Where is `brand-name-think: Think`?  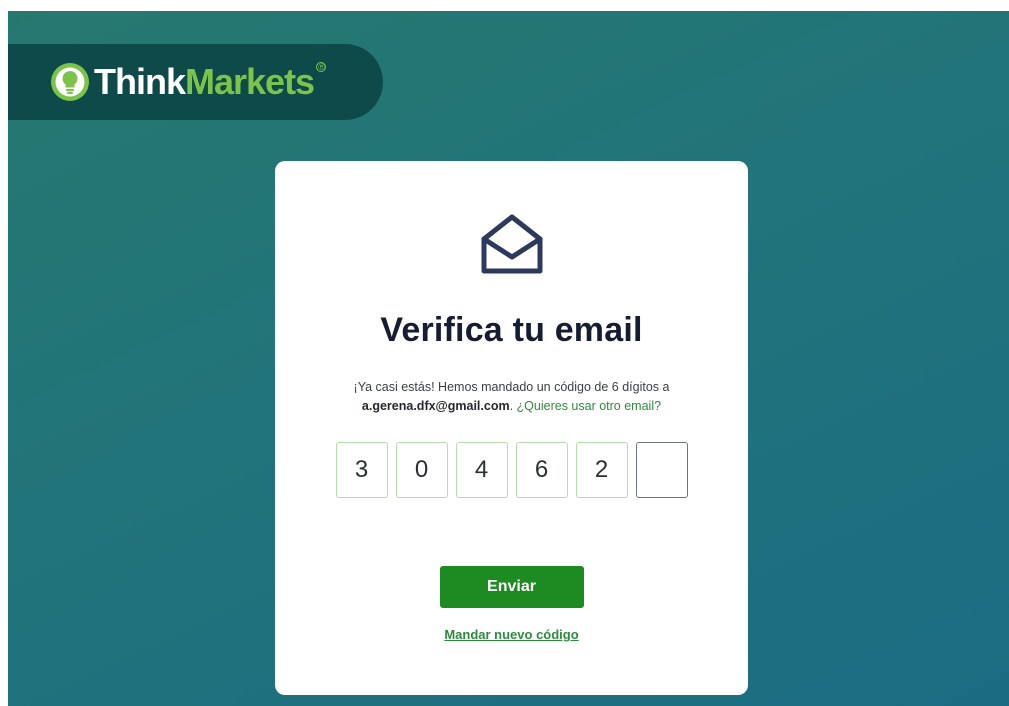 brand-name-think: Think is located at coordinates (140, 81).